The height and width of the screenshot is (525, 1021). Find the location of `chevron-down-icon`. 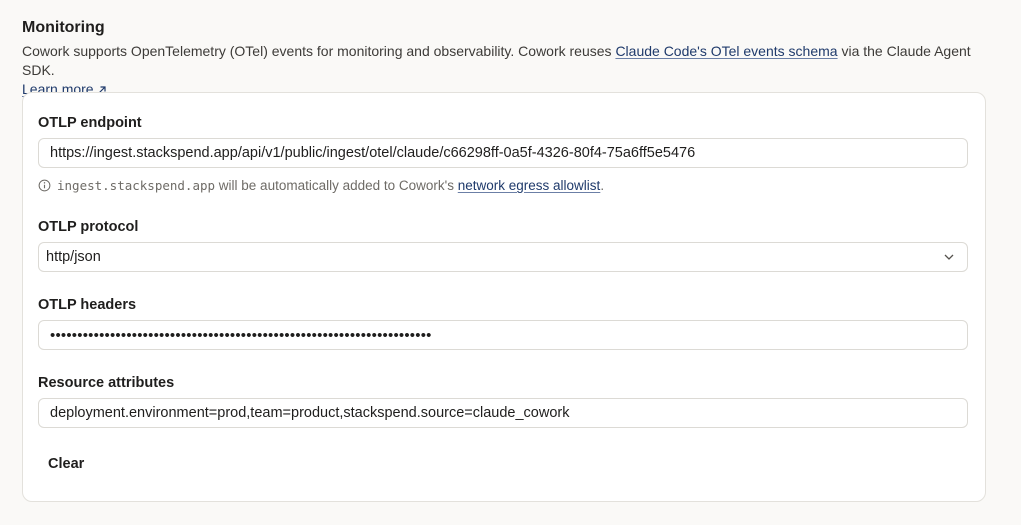

chevron-down-icon is located at coordinates (949, 257).